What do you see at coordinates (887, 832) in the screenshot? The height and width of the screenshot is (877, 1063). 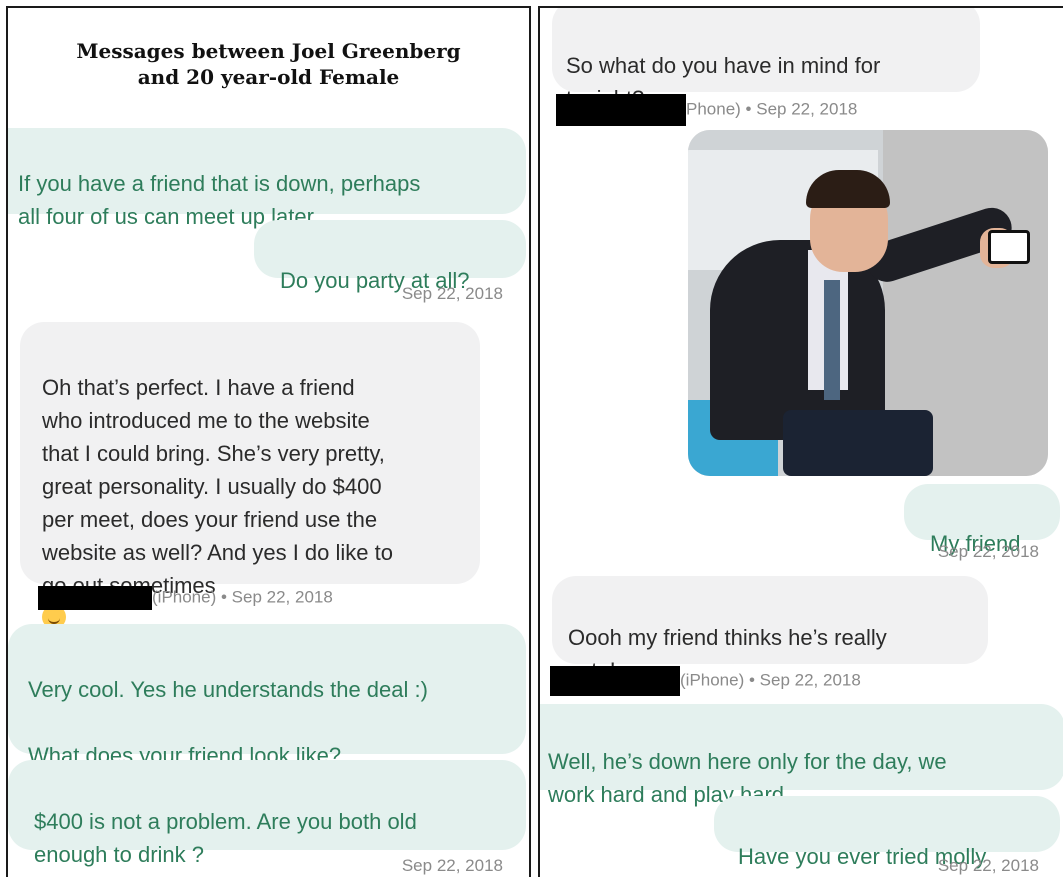 I see `message-outgoing: Have you ever tried molly` at bounding box center [887, 832].